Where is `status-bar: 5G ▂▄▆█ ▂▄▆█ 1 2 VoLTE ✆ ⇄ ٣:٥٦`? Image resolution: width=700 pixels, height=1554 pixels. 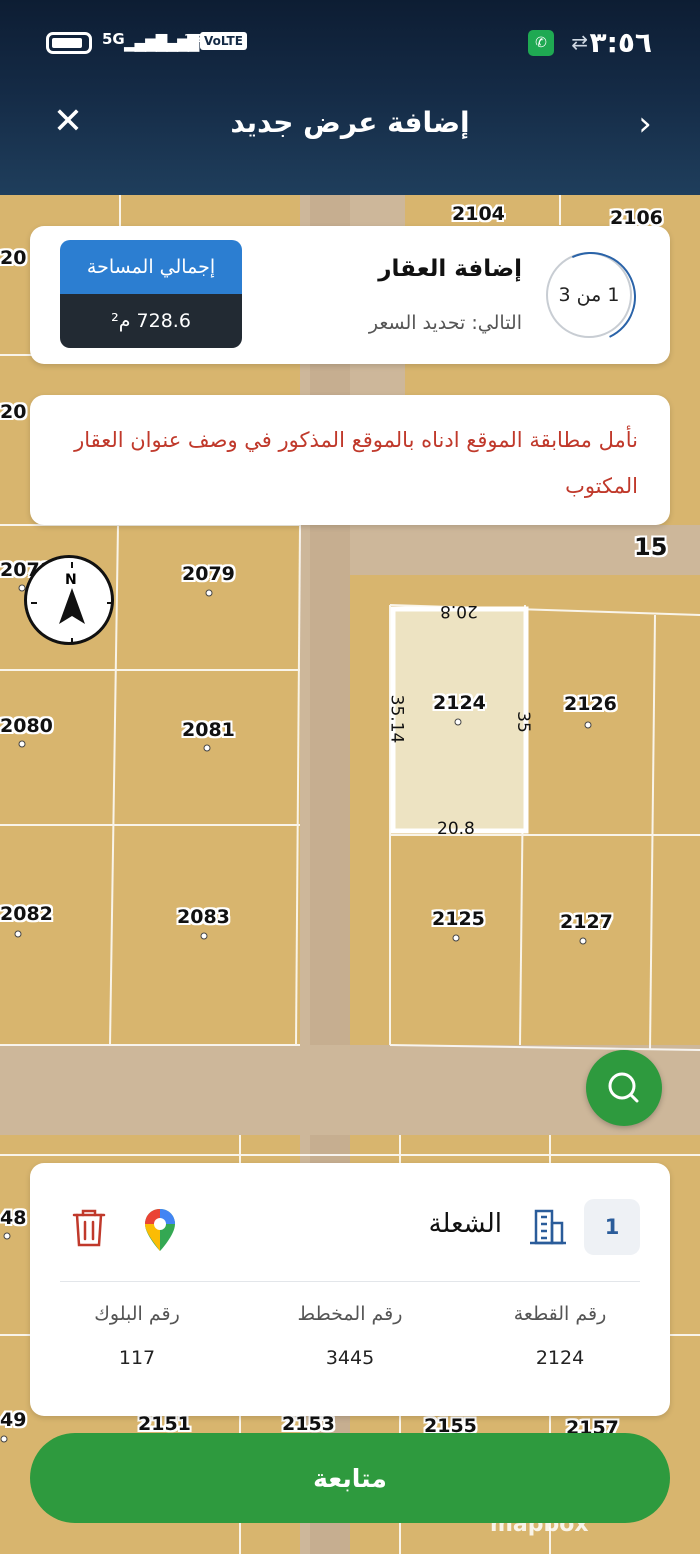 status-bar: 5G ▂▄▆█ ▂▄▆█ 1 2 VoLTE ✆ ⇄ ٣:٥٦ is located at coordinates (350, 39).